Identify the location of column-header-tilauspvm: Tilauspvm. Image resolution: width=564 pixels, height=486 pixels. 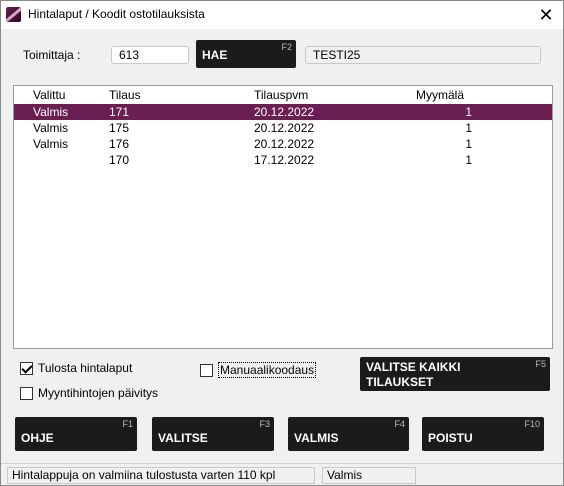
(281, 95).